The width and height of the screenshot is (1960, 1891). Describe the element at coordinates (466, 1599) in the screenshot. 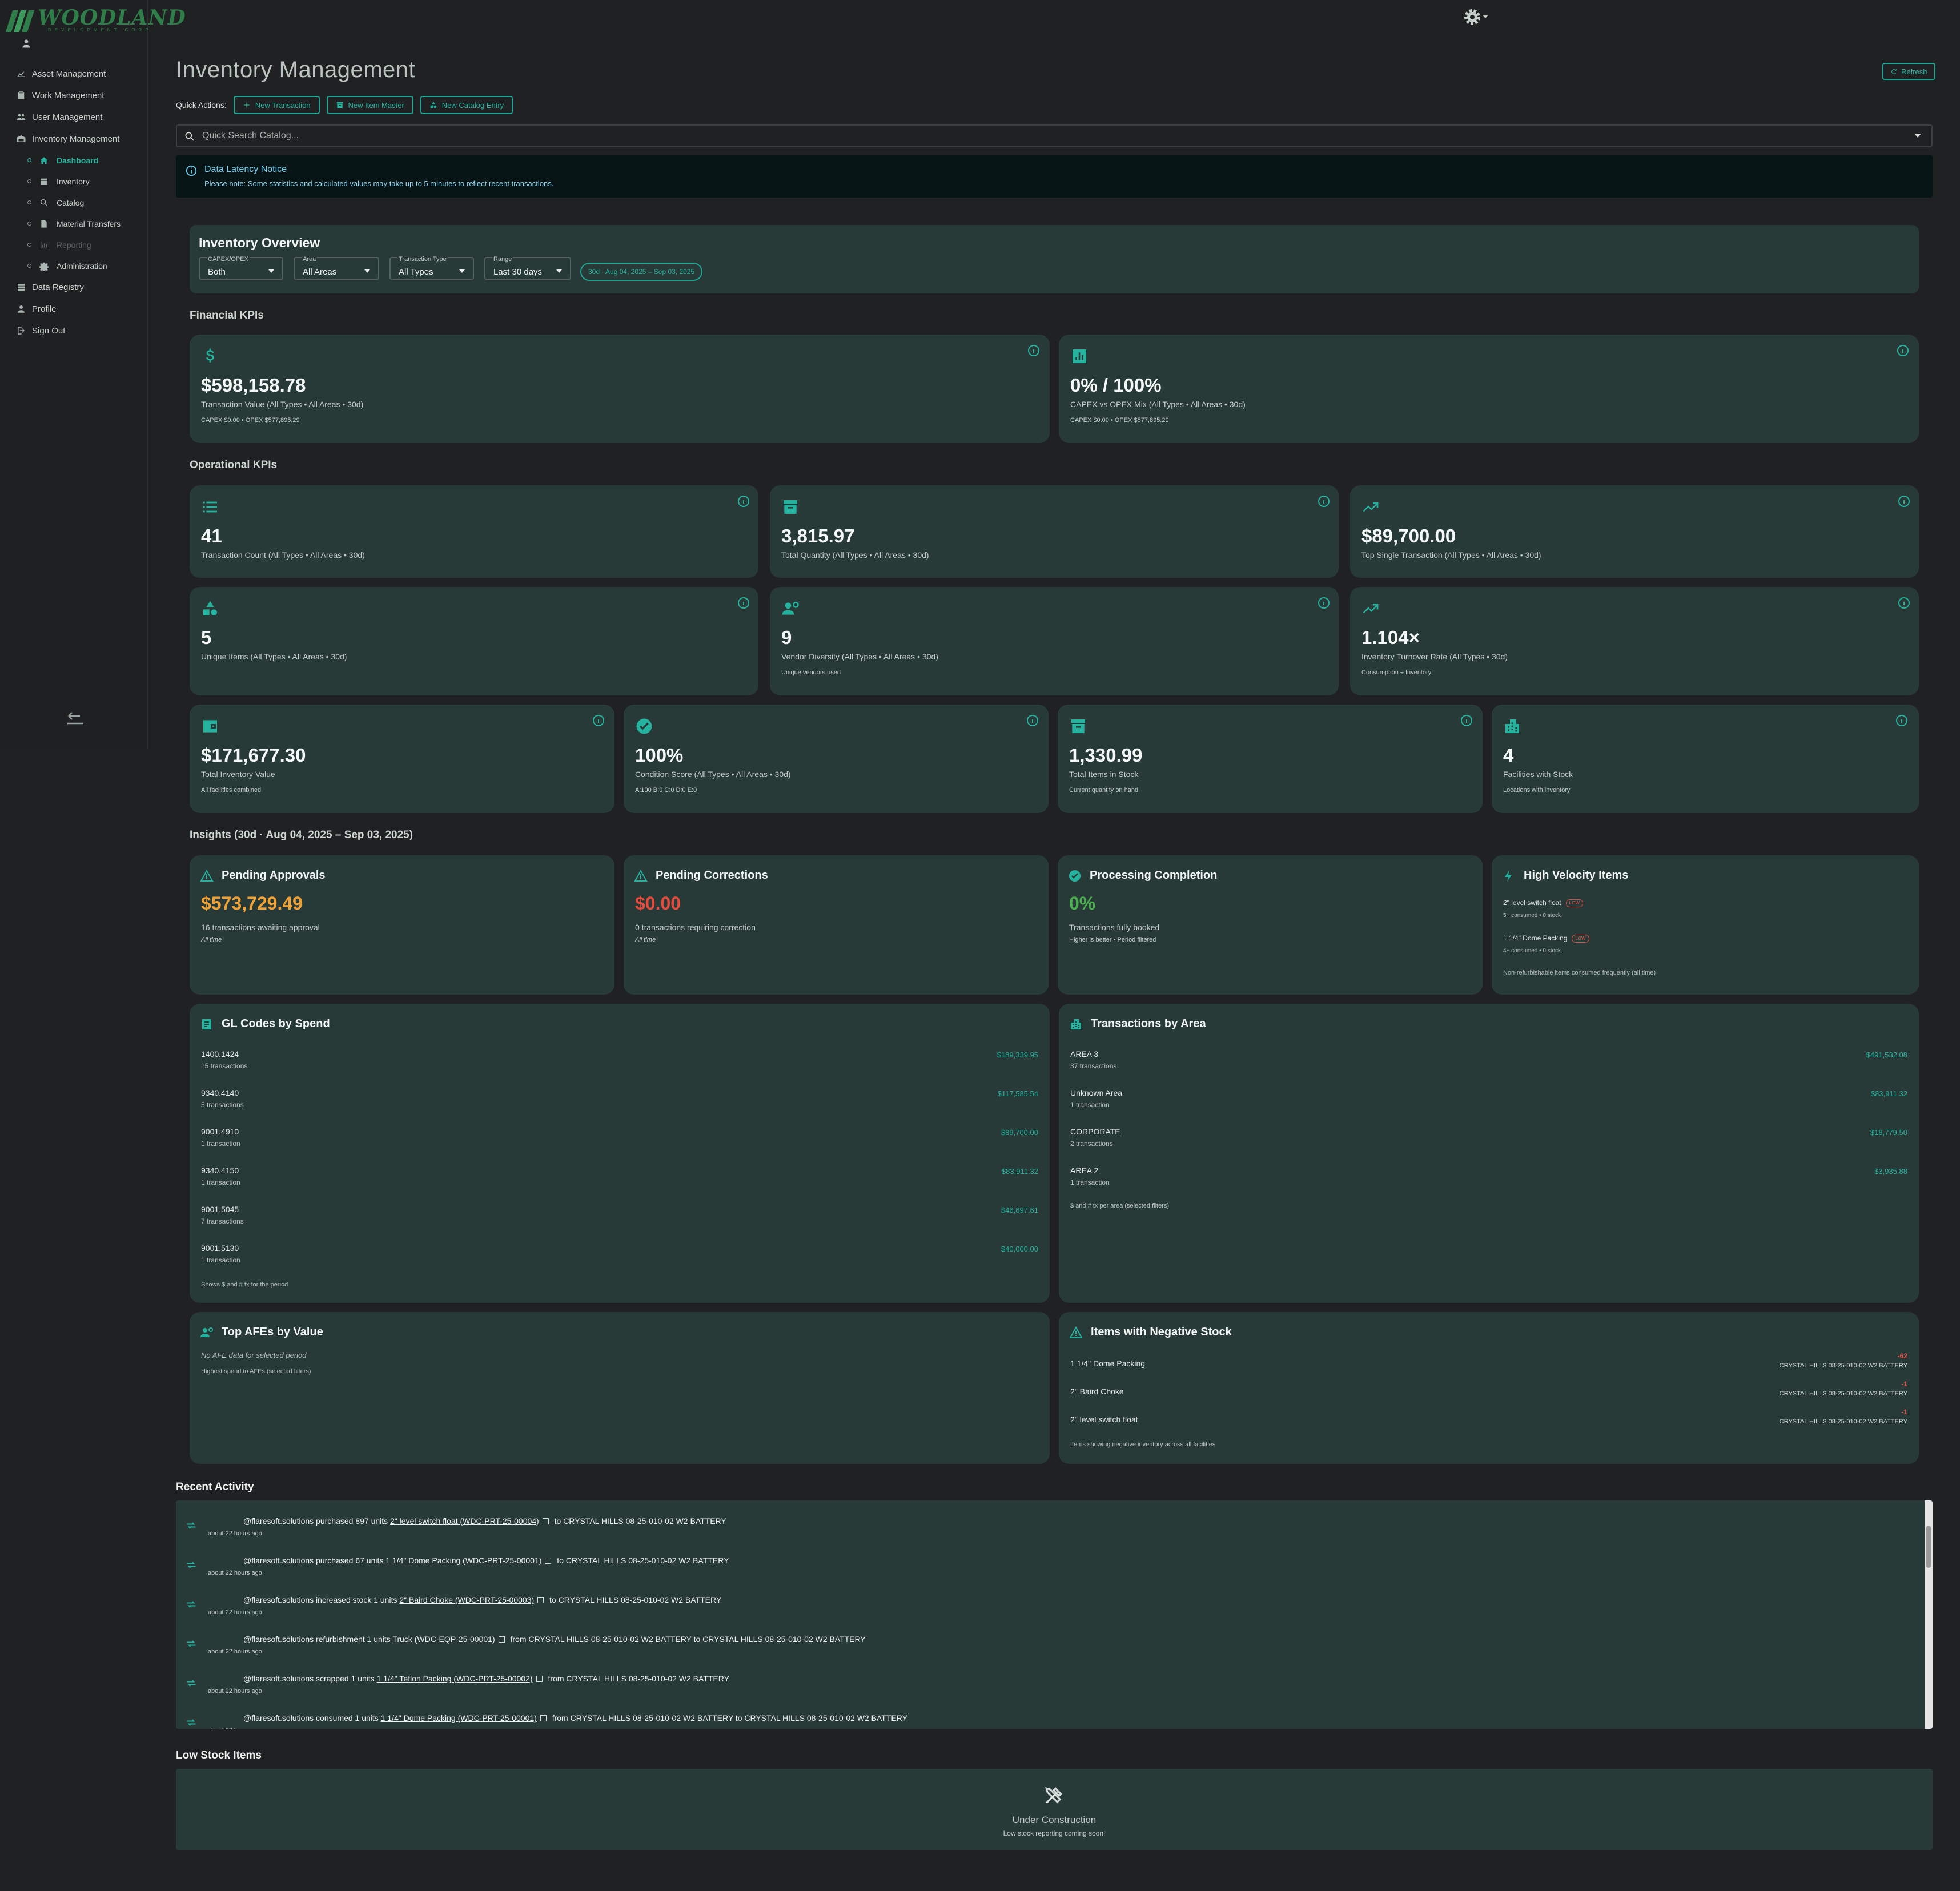

I see `item-link: 2" Baird Choke (WDC-PRT-25-00003)` at that location.